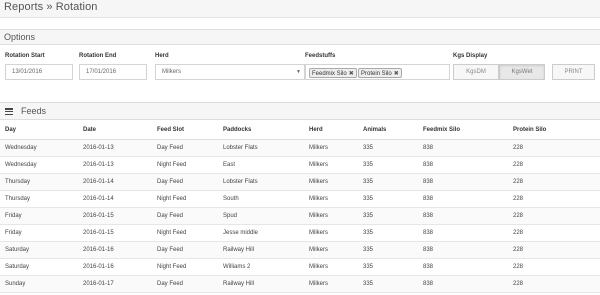 The height and width of the screenshot is (295, 600). What do you see at coordinates (20, 37) in the screenshot?
I see `options-heading: Options` at bounding box center [20, 37].